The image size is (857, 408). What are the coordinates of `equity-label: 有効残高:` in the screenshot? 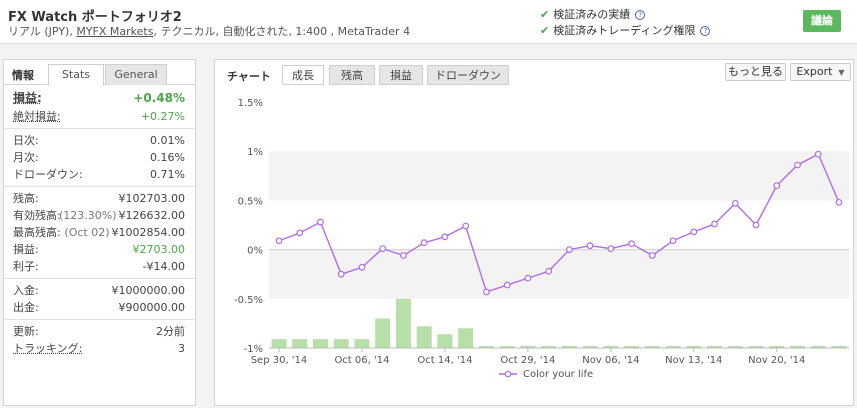 It's located at (37, 215).